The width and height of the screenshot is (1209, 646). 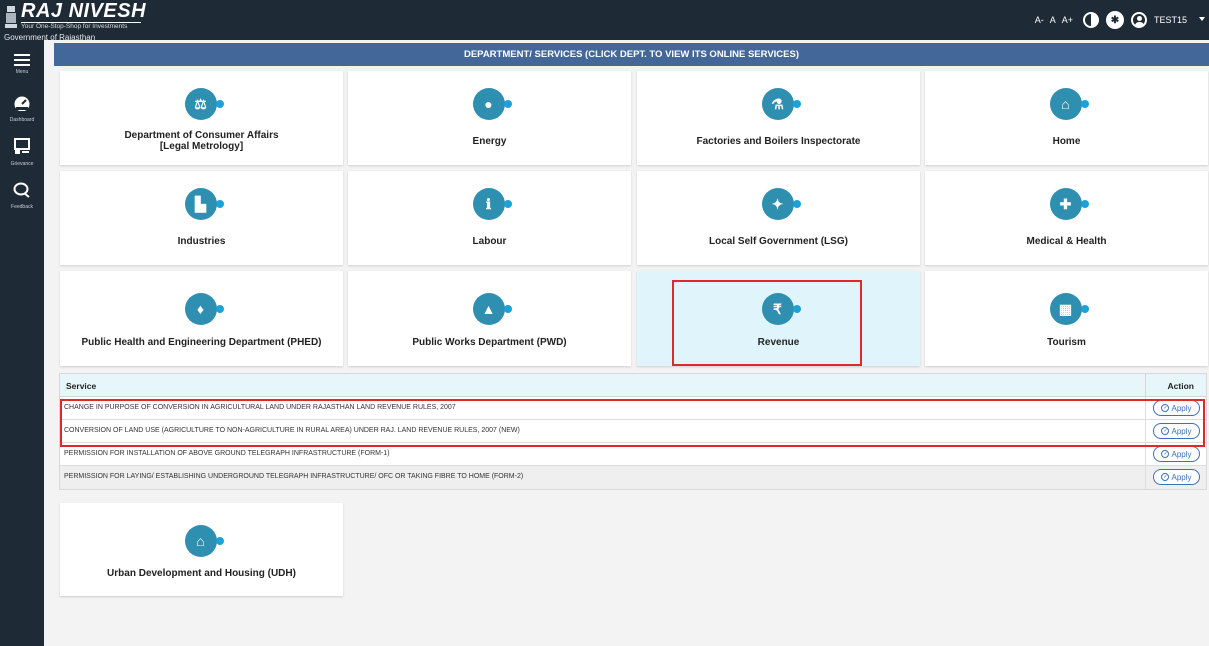 I want to click on dept-card-labour: ℹ Labour, so click(x=489, y=218).